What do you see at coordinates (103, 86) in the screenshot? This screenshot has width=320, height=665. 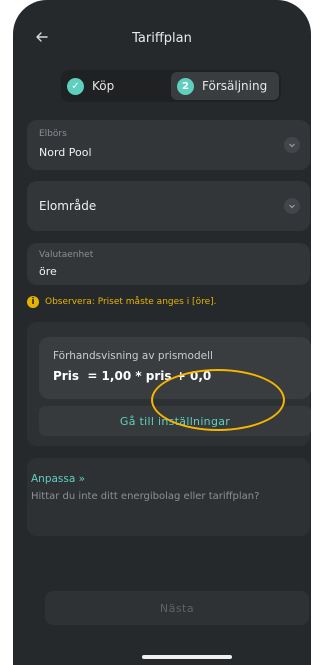 I see `step-label: Köp` at bounding box center [103, 86].